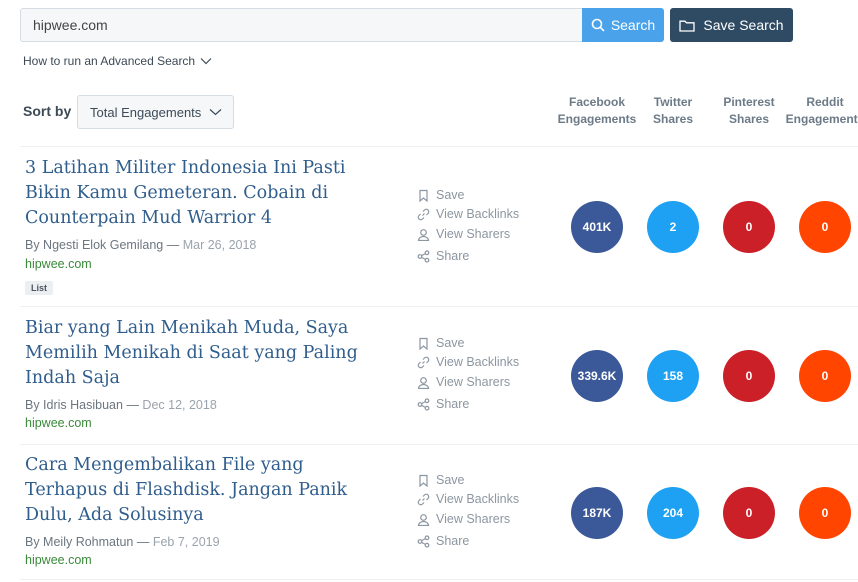  Describe the element at coordinates (749, 111) in the screenshot. I see `column-header-pinterest: Pinterest Shares` at that location.